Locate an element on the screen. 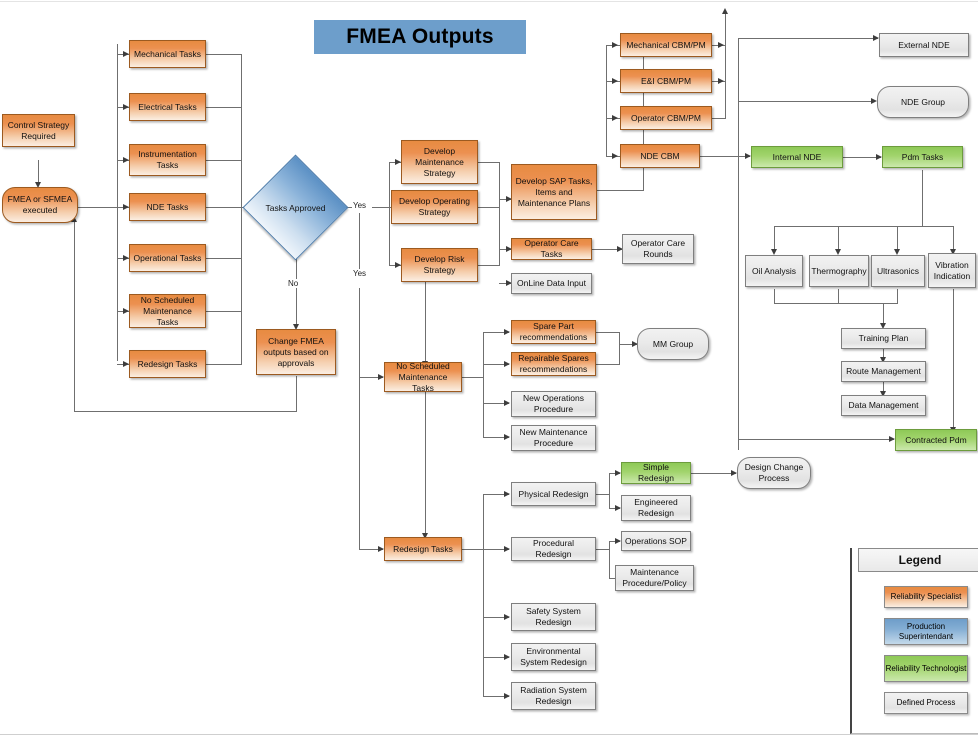  node-online-data-input: OnLine Data Input is located at coordinates (551, 283).